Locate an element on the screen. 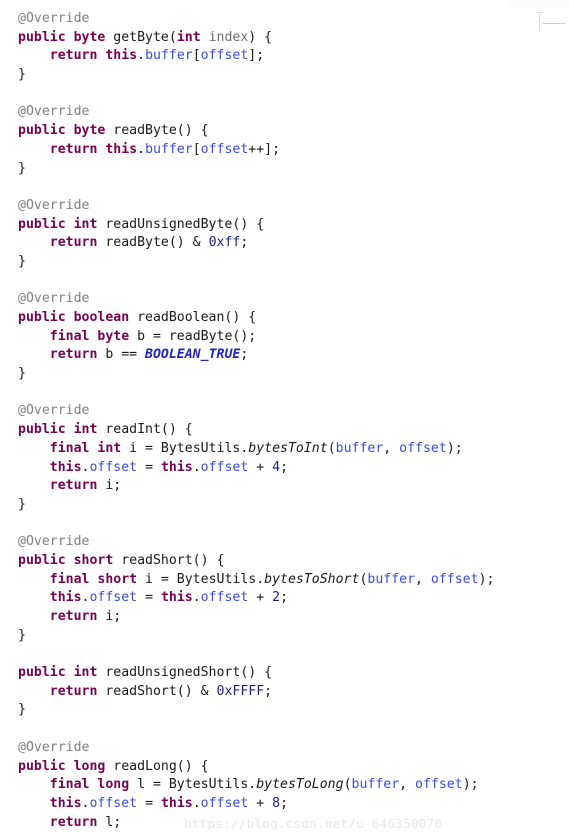 The image size is (569, 832). code-token-plain: getByte( is located at coordinates (145, 37).